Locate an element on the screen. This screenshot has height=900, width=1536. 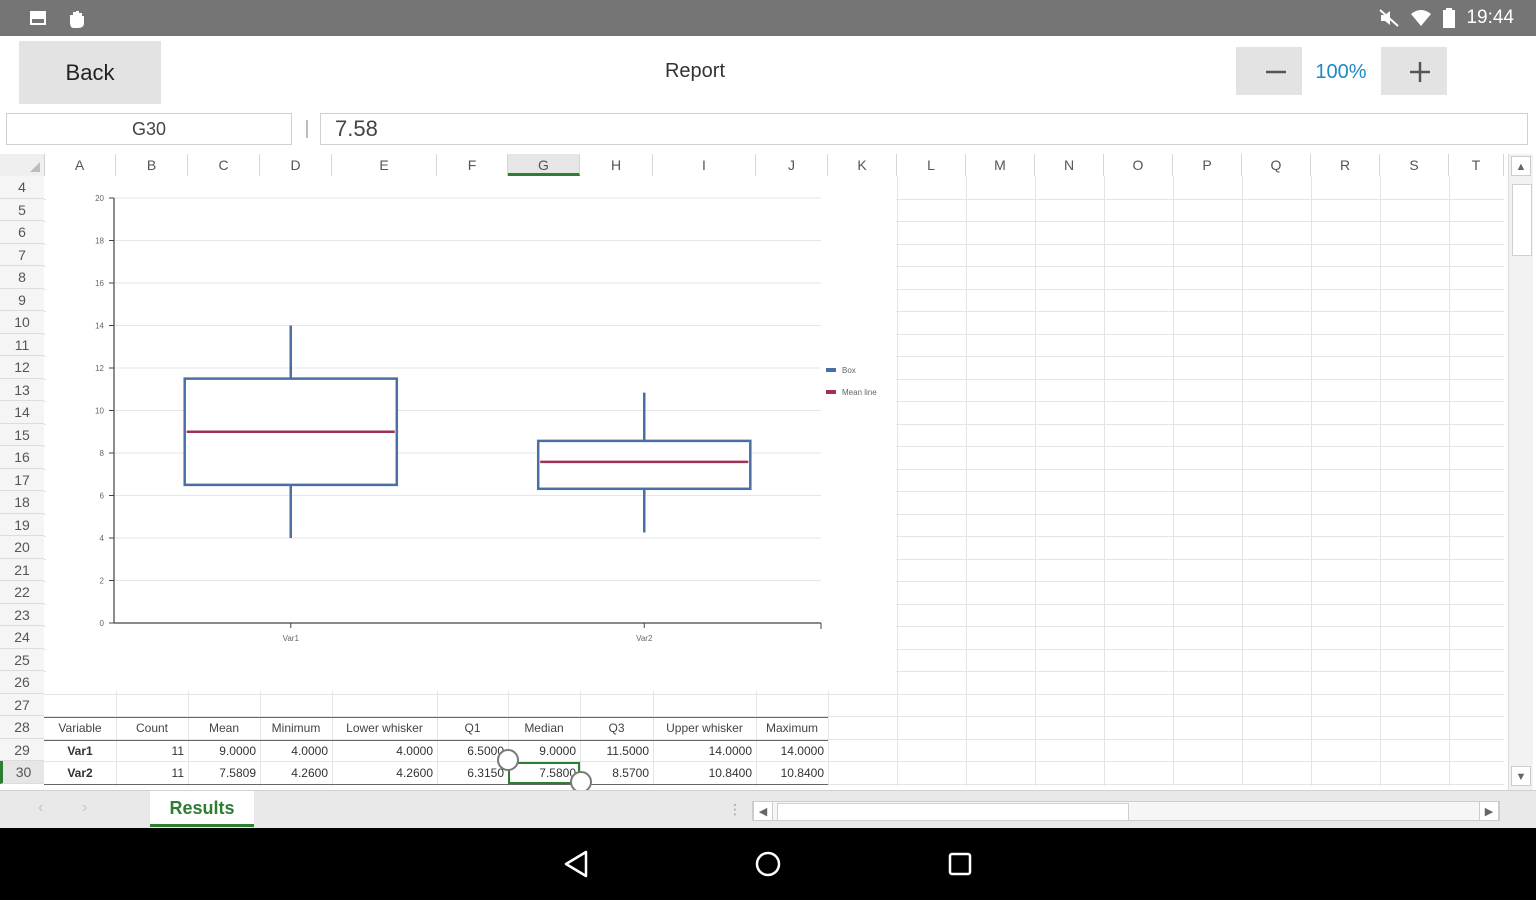
table-cell: 11.5000 is located at coordinates (616, 751).